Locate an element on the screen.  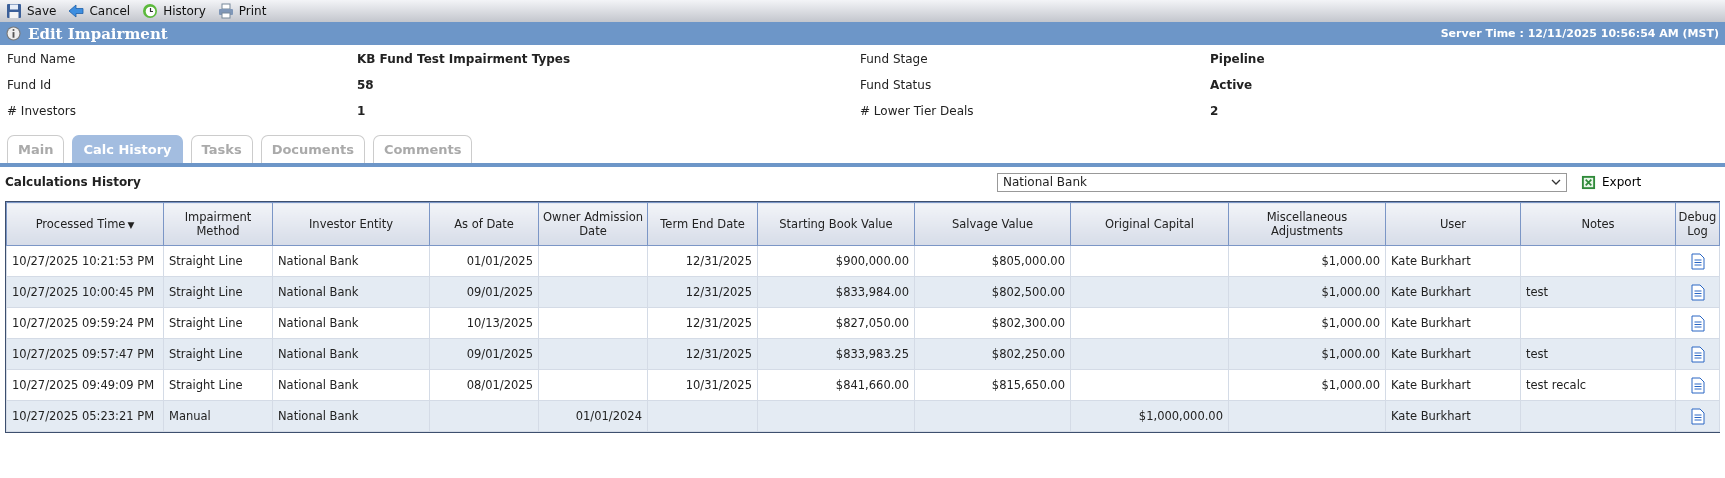
table-cell: $833,983.25 is located at coordinates (872, 354).